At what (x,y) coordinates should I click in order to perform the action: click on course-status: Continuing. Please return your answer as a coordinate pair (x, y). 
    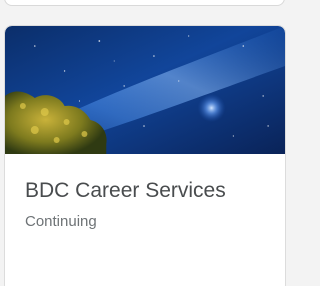
    Looking at the image, I should click on (61, 222).